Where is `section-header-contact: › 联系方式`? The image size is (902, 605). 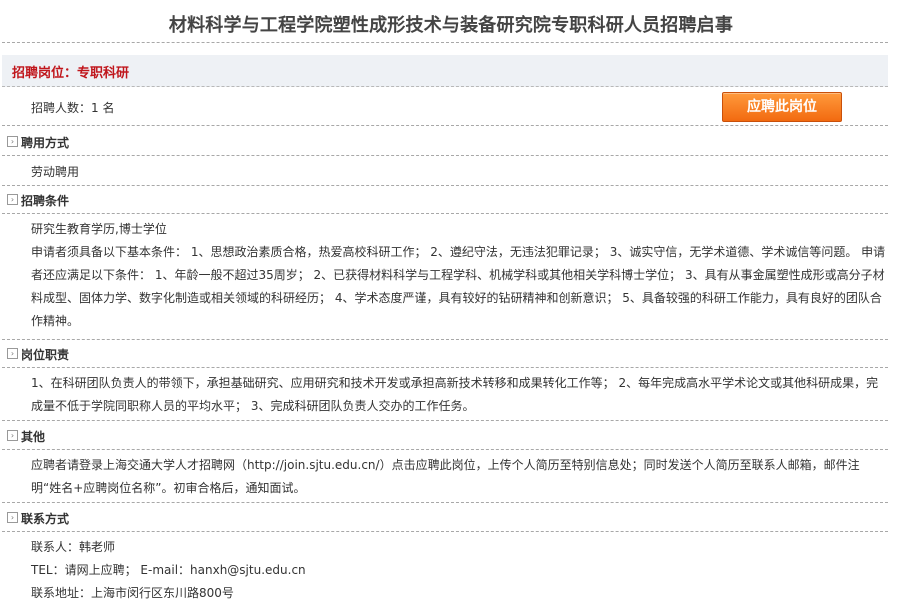 section-header-contact: › 联系方式 is located at coordinates (445, 519).